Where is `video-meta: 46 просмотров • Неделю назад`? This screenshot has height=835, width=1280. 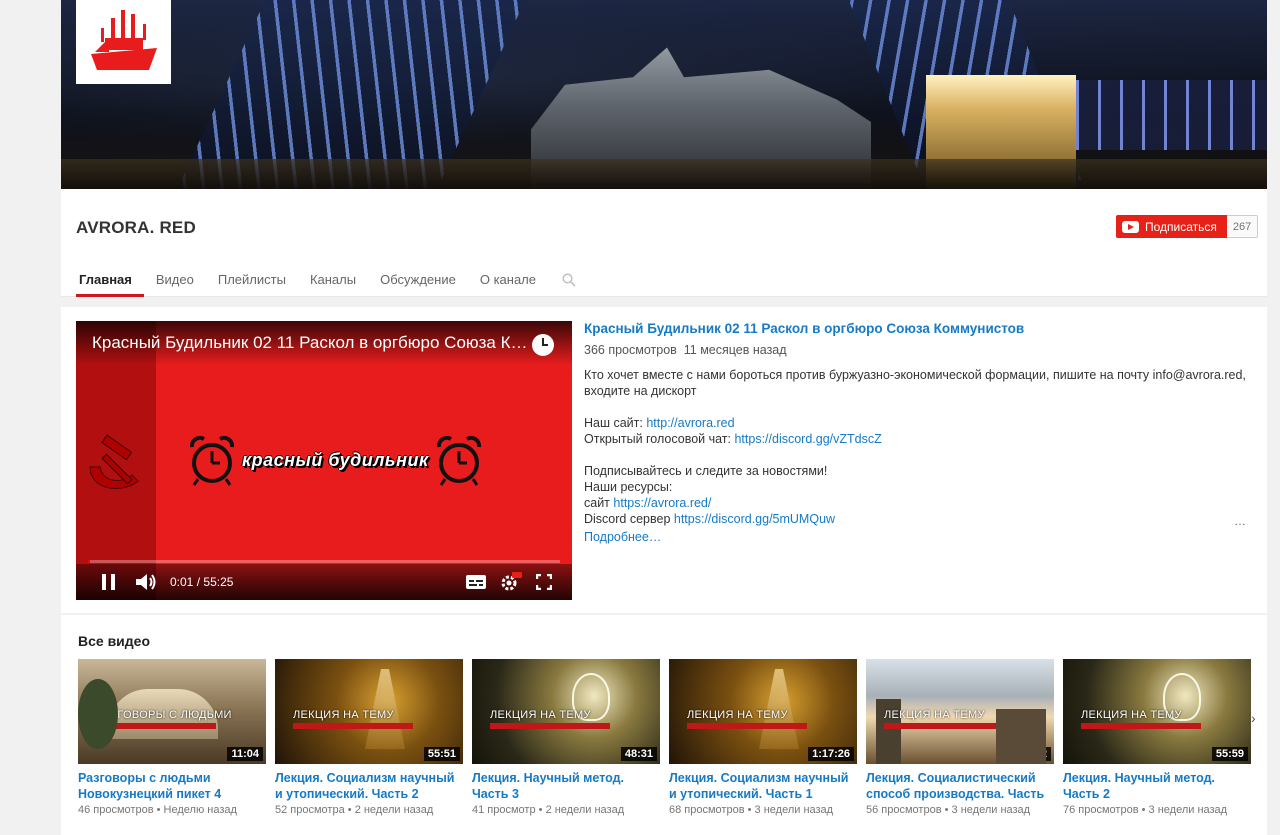
video-meta: 46 просмотров • Неделю назад is located at coordinates (172, 810).